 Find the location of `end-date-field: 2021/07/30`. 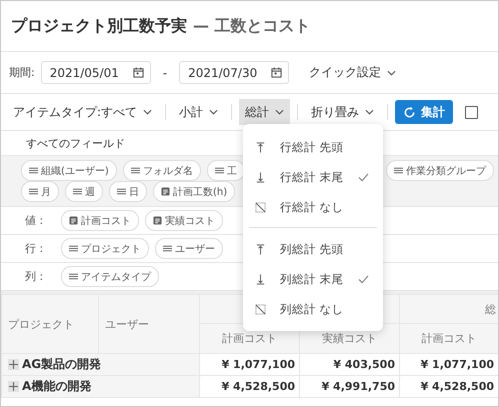

end-date-field: 2021/07/30 is located at coordinates (234, 72).